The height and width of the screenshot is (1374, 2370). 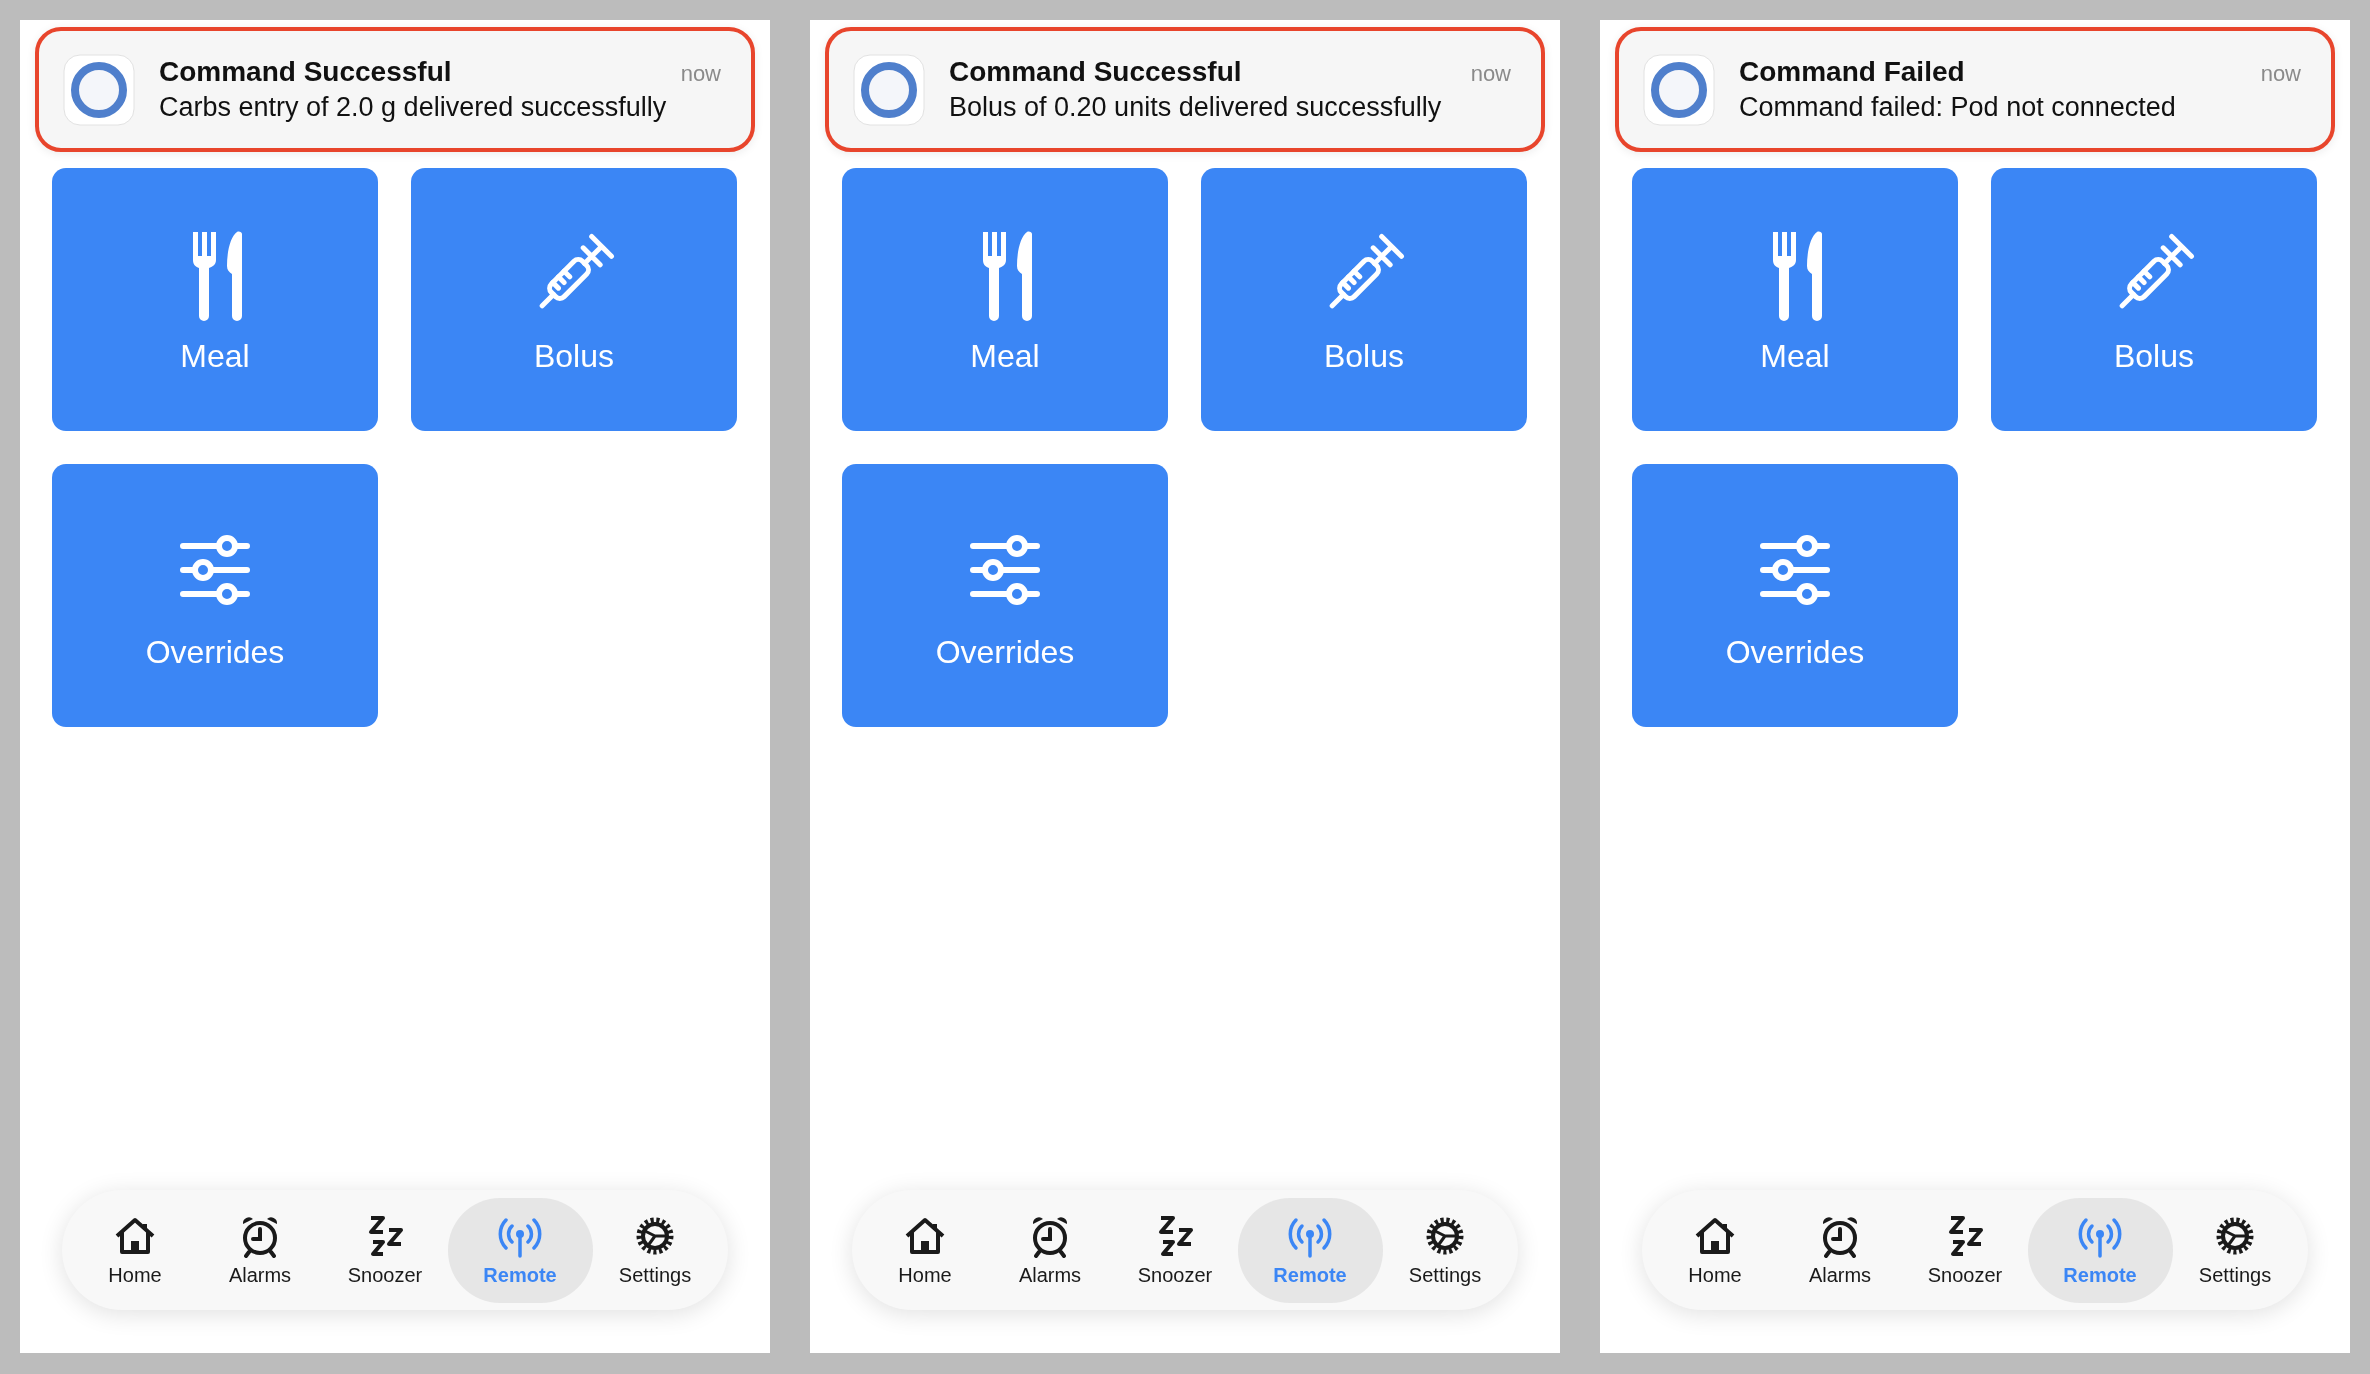 What do you see at coordinates (1958, 107) in the screenshot?
I see `notification-message: Command failed: Pod not connected` at bounding box center [1958, 107].